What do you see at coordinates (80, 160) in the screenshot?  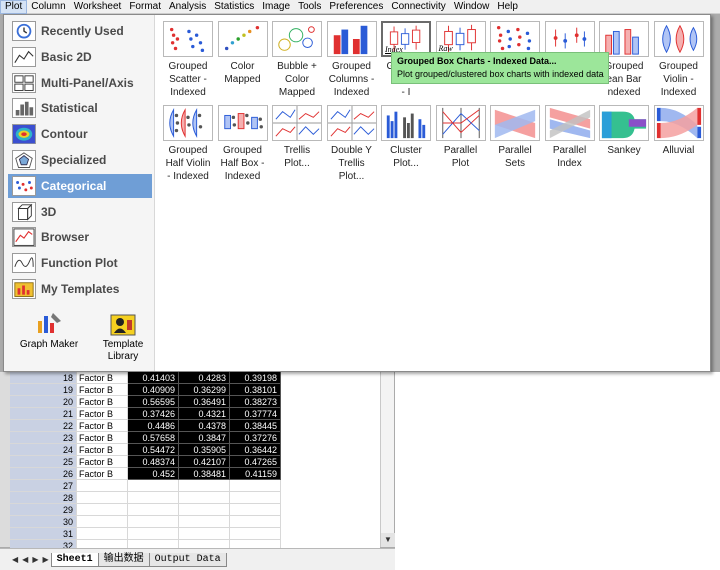 I see `category-specialized: Specialized` at bounding box center [80, 160].